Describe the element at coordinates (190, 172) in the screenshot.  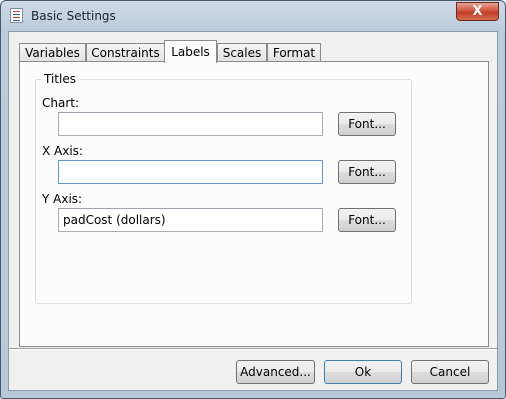
I see `x-axis-title-input` at that location.